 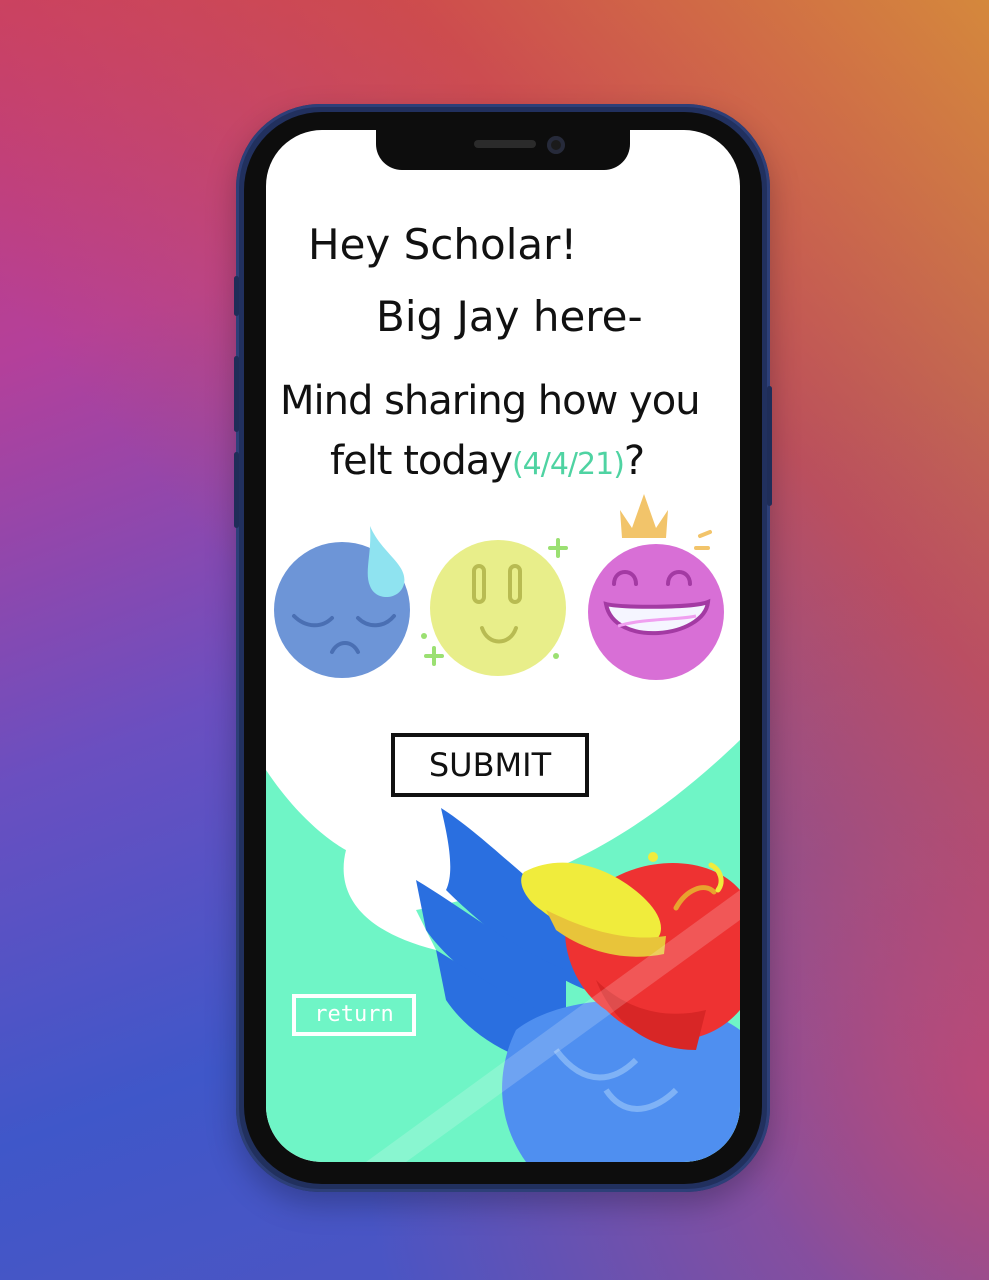 What do you see at coordinates (556, 145) in the screenshot?
I see `front-camera` at bounding box center [556, 145].